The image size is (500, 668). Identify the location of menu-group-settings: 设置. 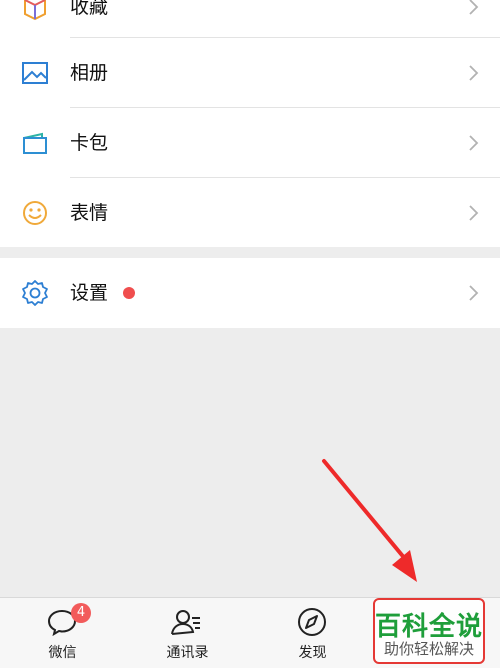
(250, 293).